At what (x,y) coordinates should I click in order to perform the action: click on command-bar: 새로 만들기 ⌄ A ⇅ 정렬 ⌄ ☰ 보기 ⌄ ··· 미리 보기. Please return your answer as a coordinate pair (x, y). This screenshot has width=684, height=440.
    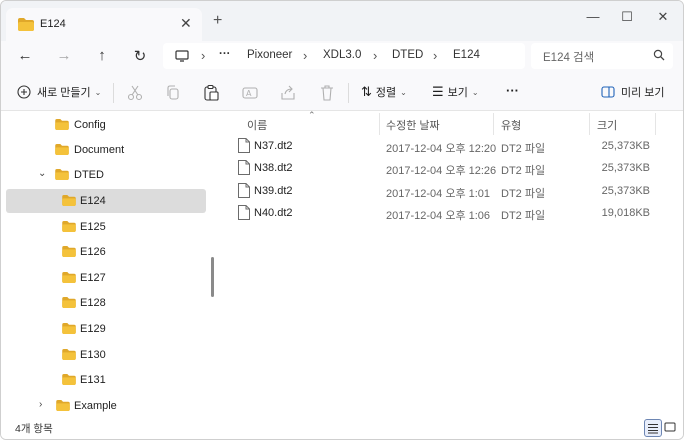
    Looking at the image, I should click on (342, 92).